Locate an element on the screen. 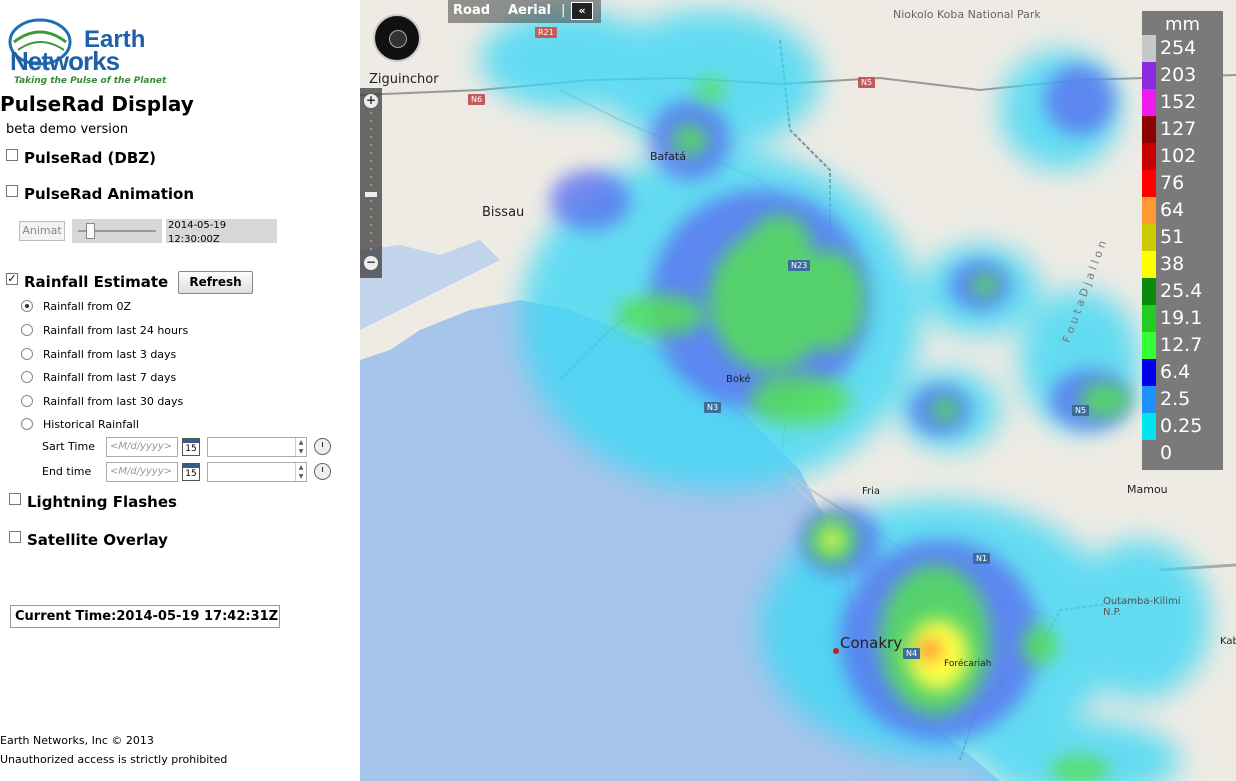  legend-row: 254 is located at coordinates (1182, 48).